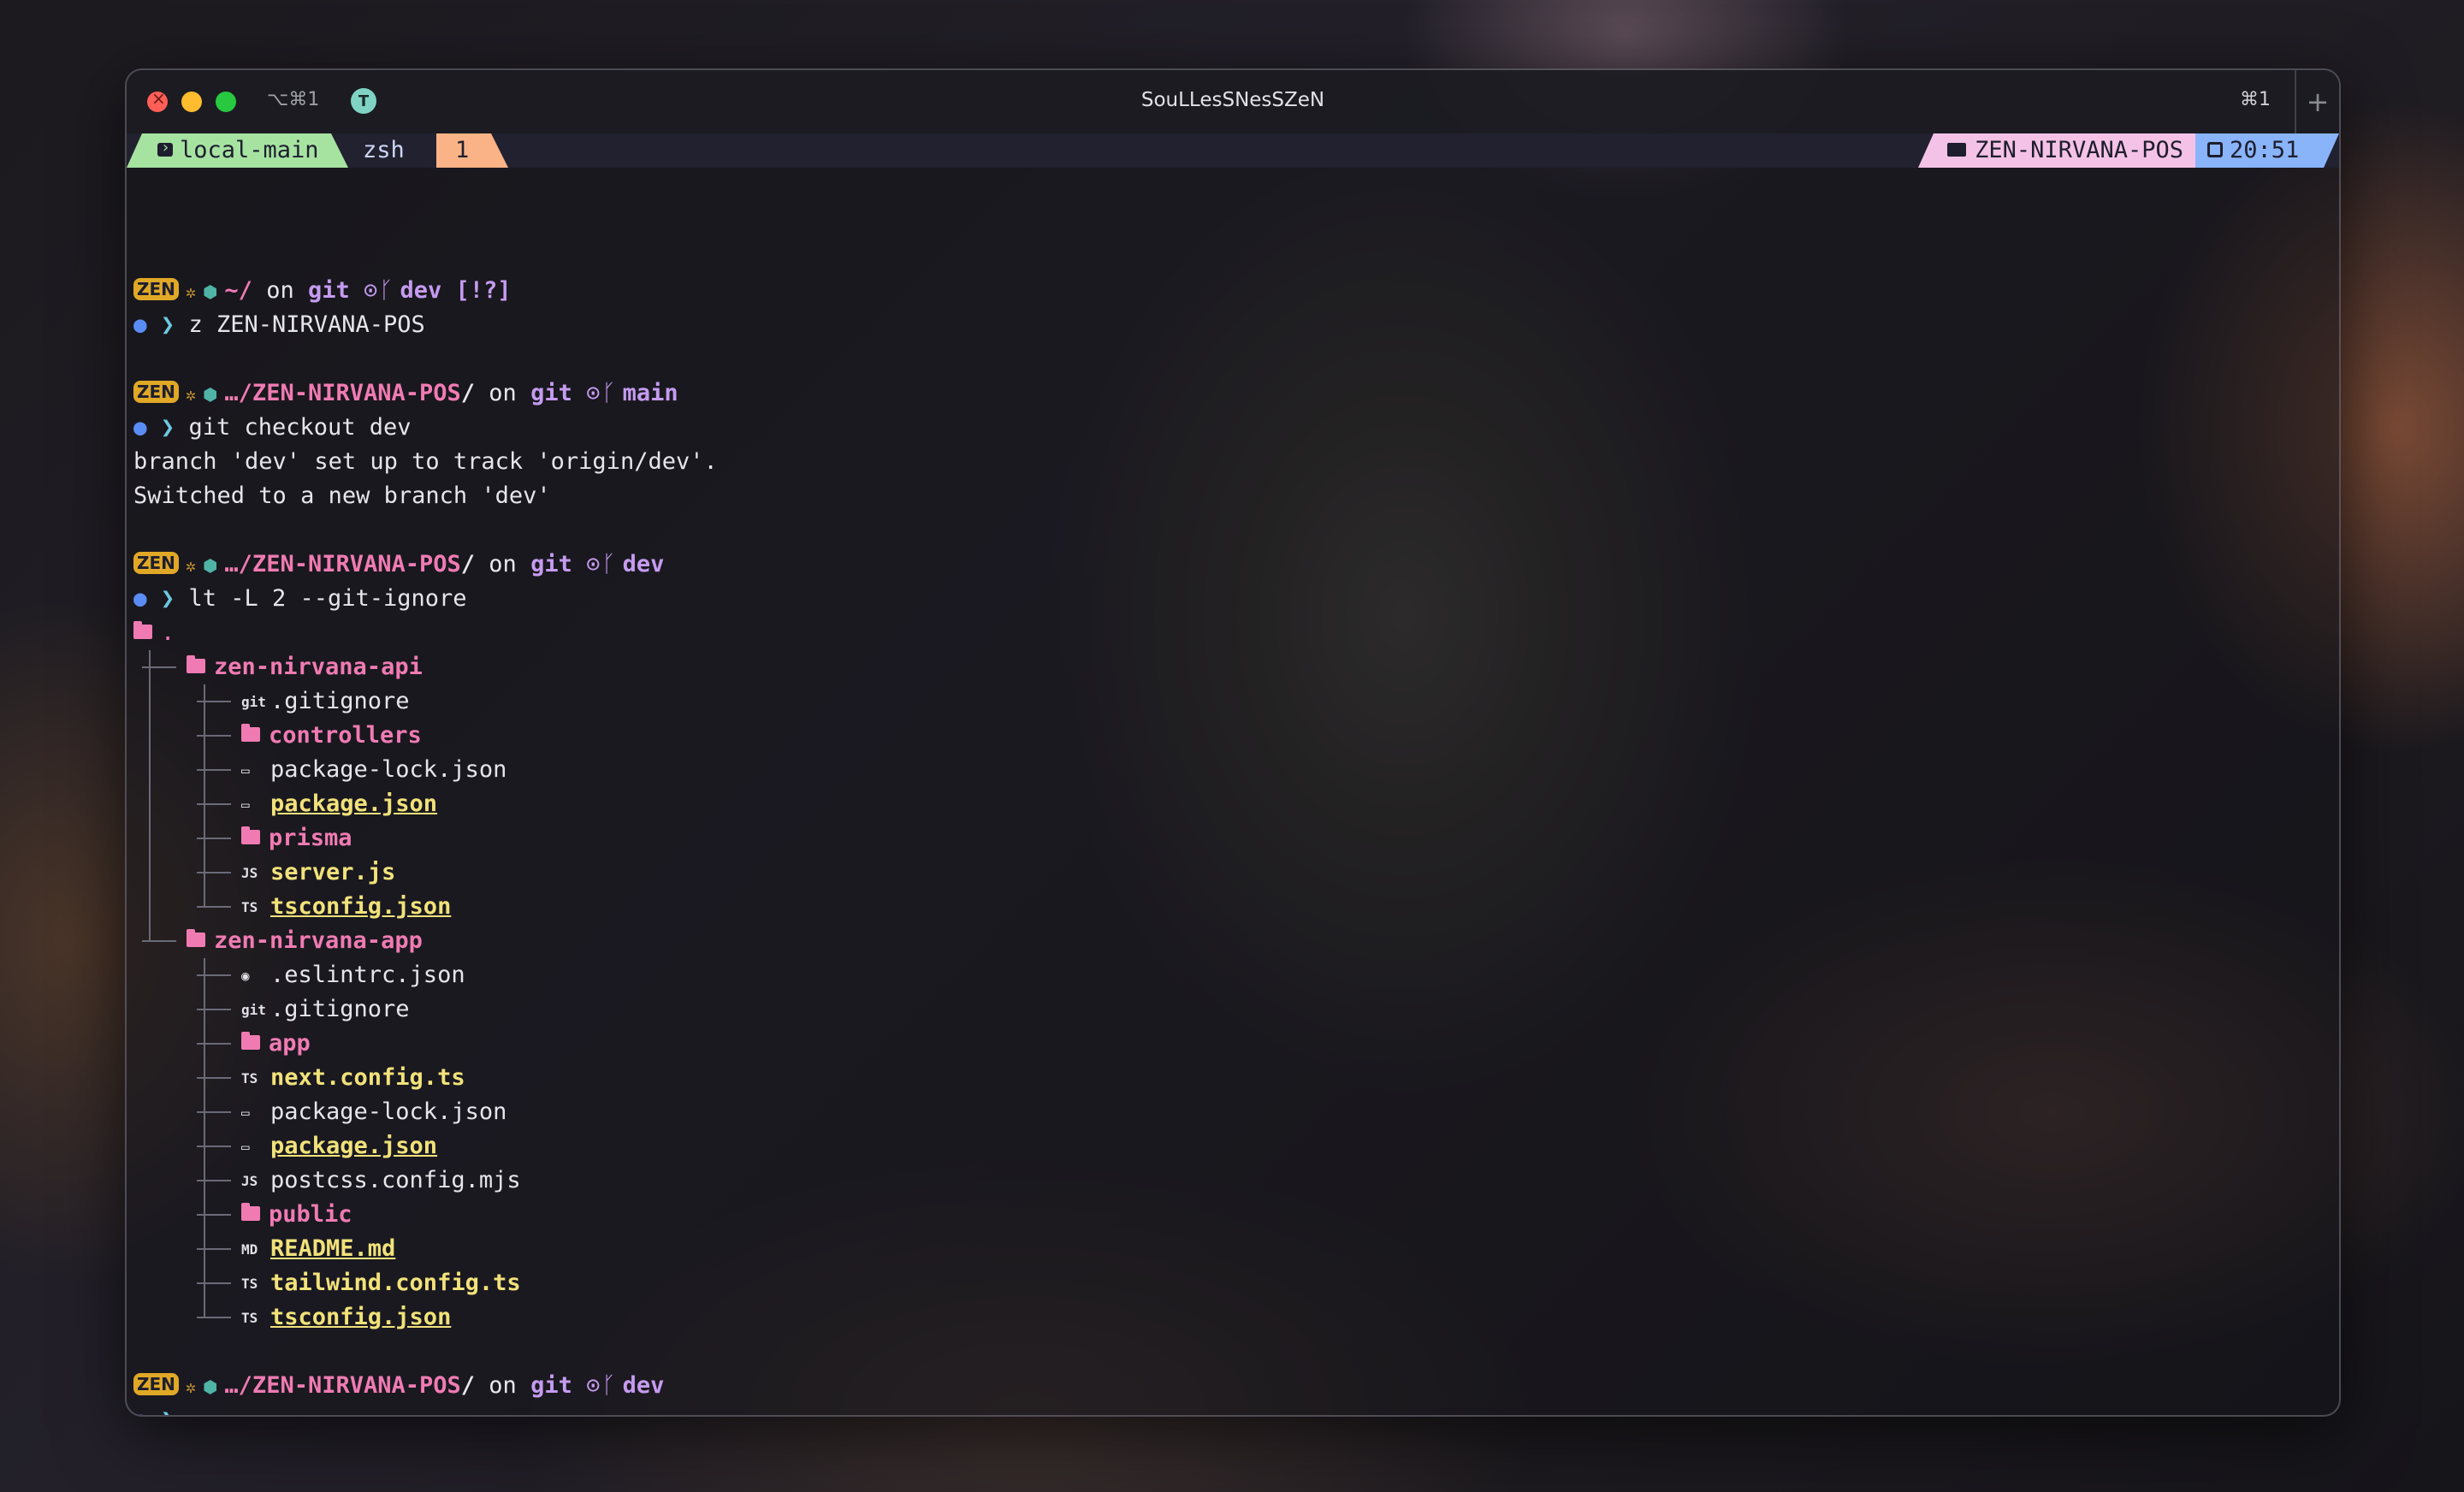 This screenshot has width=2464, height=1492. I want to click on command-line: ● ❯ z ZEN-NIRVANA-POS, so click(1236, 325).